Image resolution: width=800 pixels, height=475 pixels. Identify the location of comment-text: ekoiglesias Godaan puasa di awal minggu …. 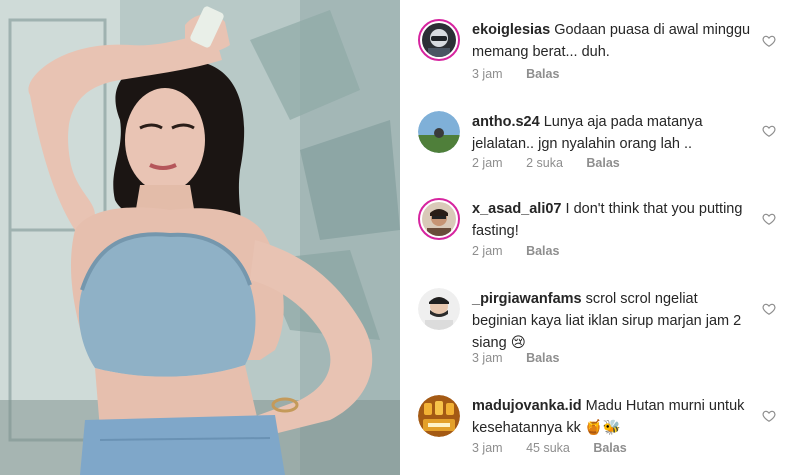
(612, 41).